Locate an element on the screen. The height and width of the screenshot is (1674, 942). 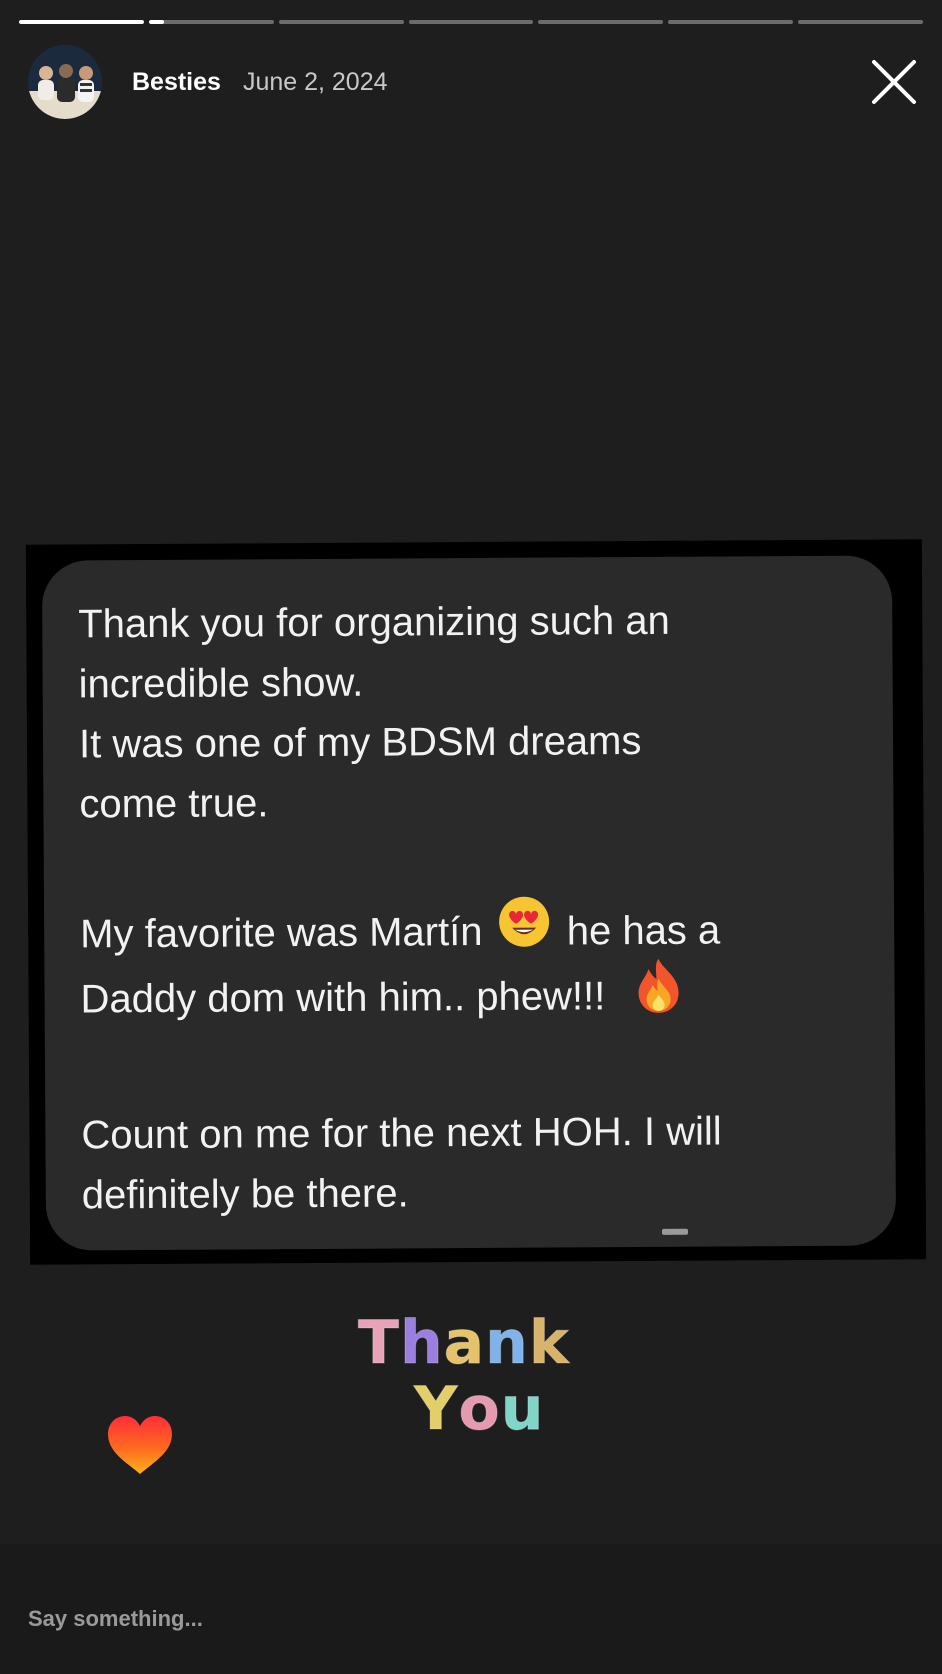
avatar is located at coordinates (65, 82).